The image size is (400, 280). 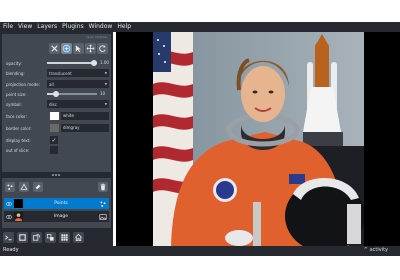 I want to click on symbol-dropdown: disc ▼, so click(x=78, y=104).